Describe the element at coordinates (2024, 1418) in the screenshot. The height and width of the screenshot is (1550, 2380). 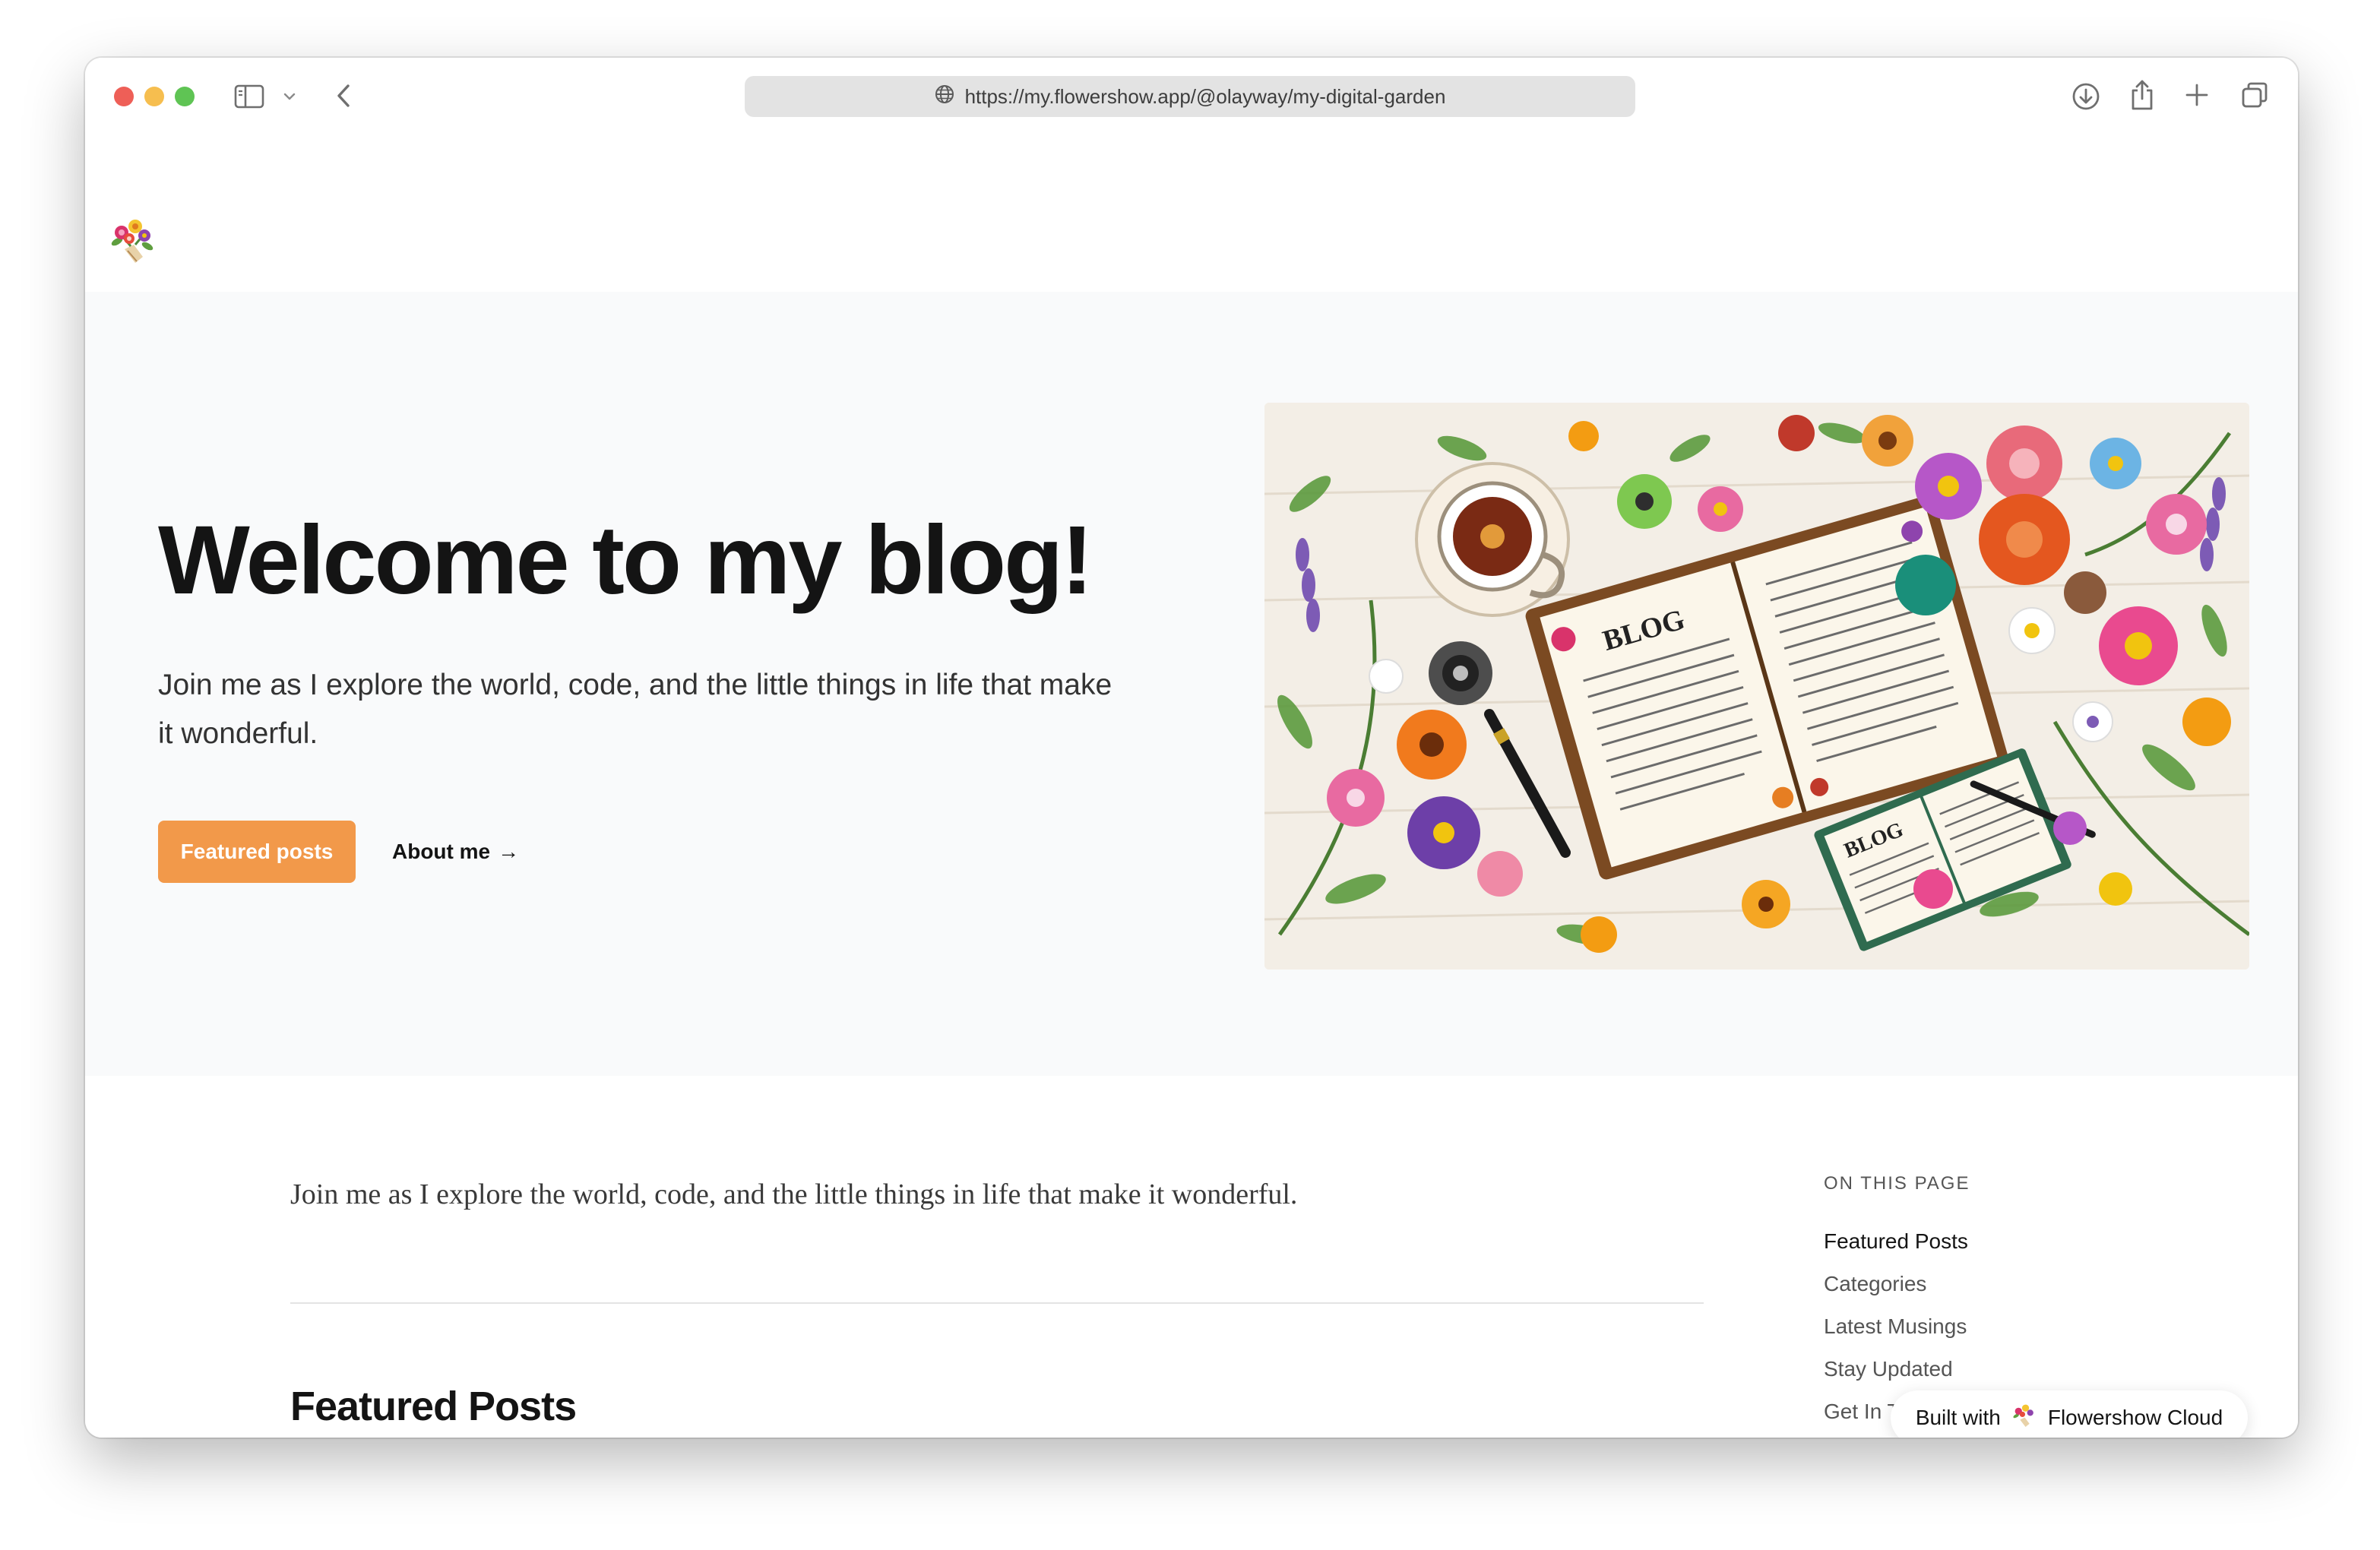
I see `flowershow-logo-icon` at that location.